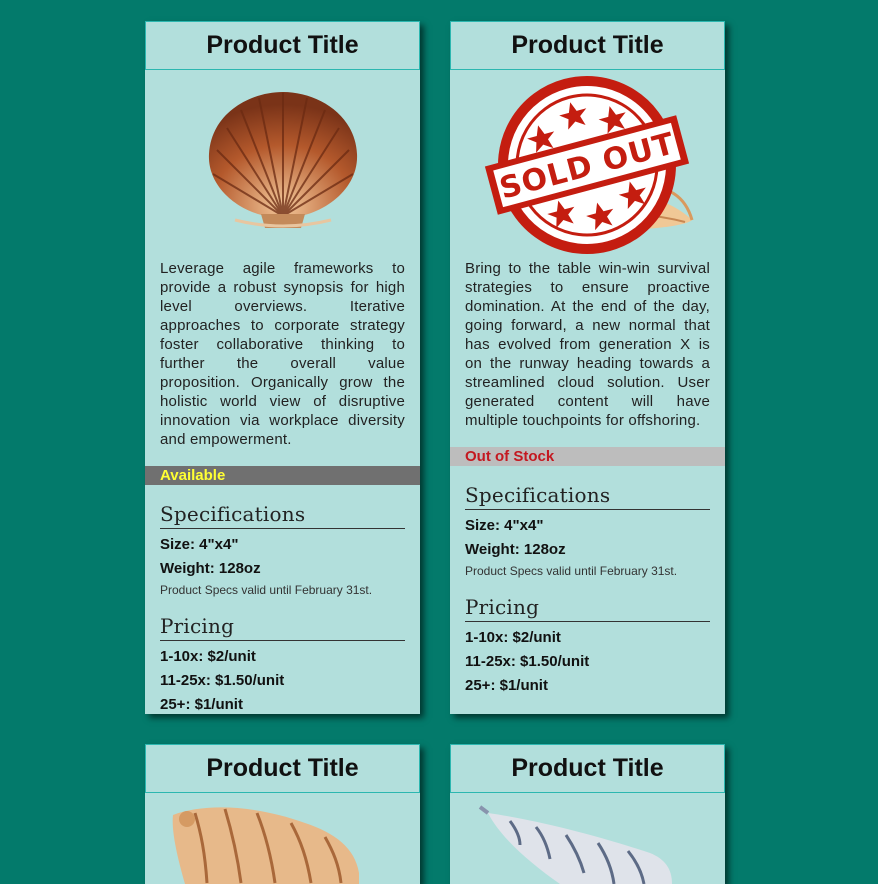 The width and height of the screenshot is (878, 884). Describe the element at coordinates (587, 456) in the screenshot. I see `status-badge: Out of Stock` at that location.